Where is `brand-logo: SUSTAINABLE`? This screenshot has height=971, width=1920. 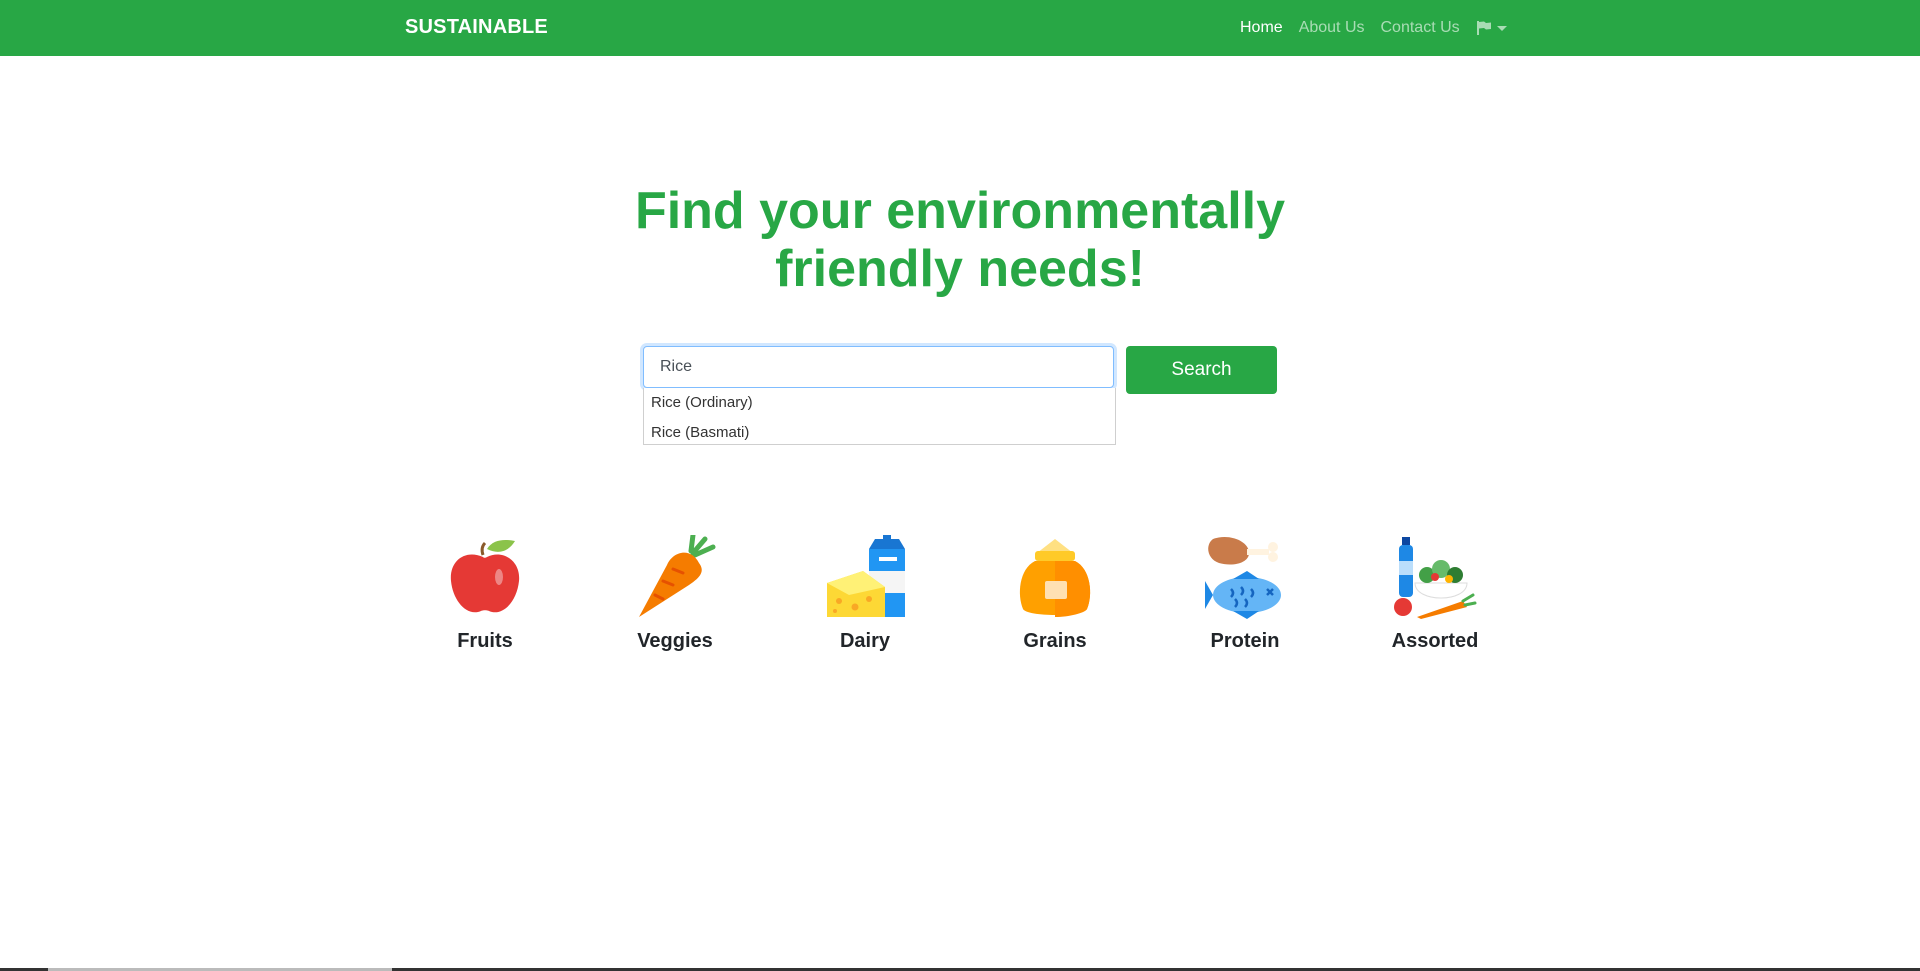 brand-logo: SUSTAINABLE is located at coordinates (476, 27).